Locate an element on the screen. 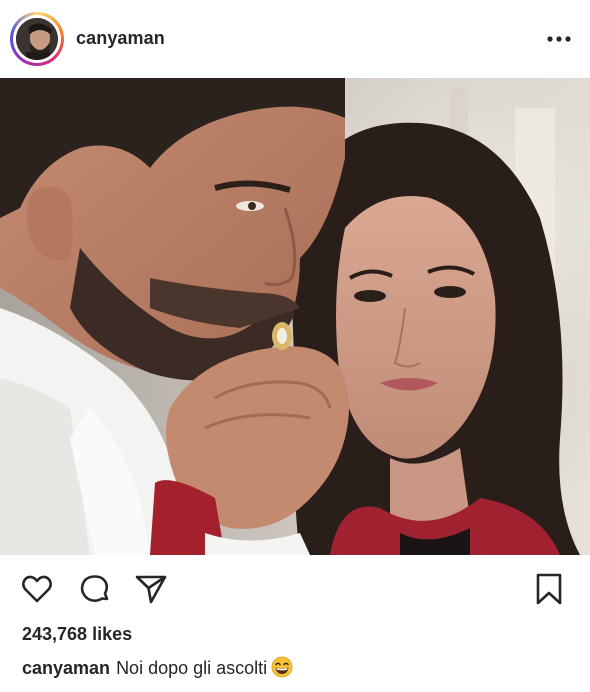 The height and width of the screenshot is (692, 590). more-options-icon is located at coordinates (559, 39).